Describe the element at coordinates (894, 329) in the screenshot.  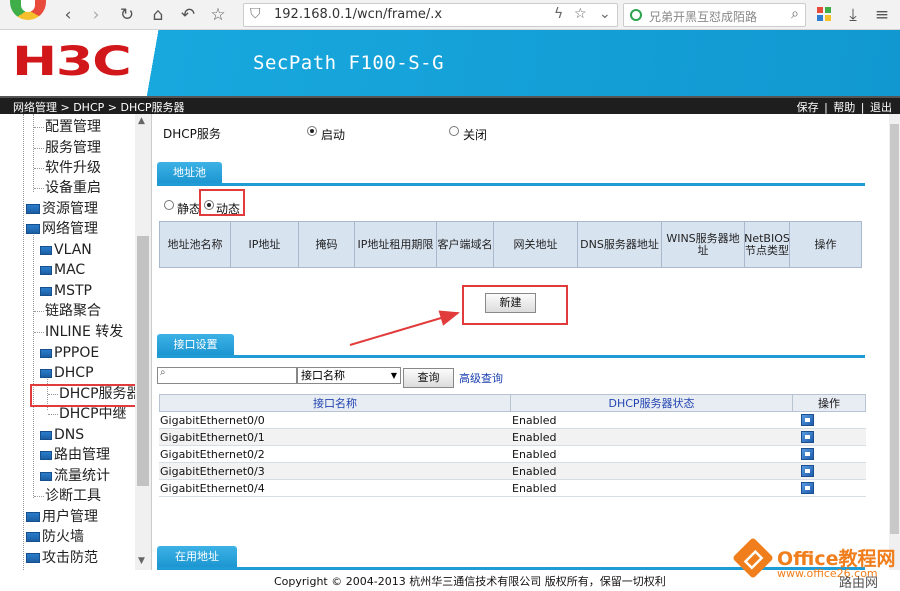
I see `main-scroll-thumb` at that location.